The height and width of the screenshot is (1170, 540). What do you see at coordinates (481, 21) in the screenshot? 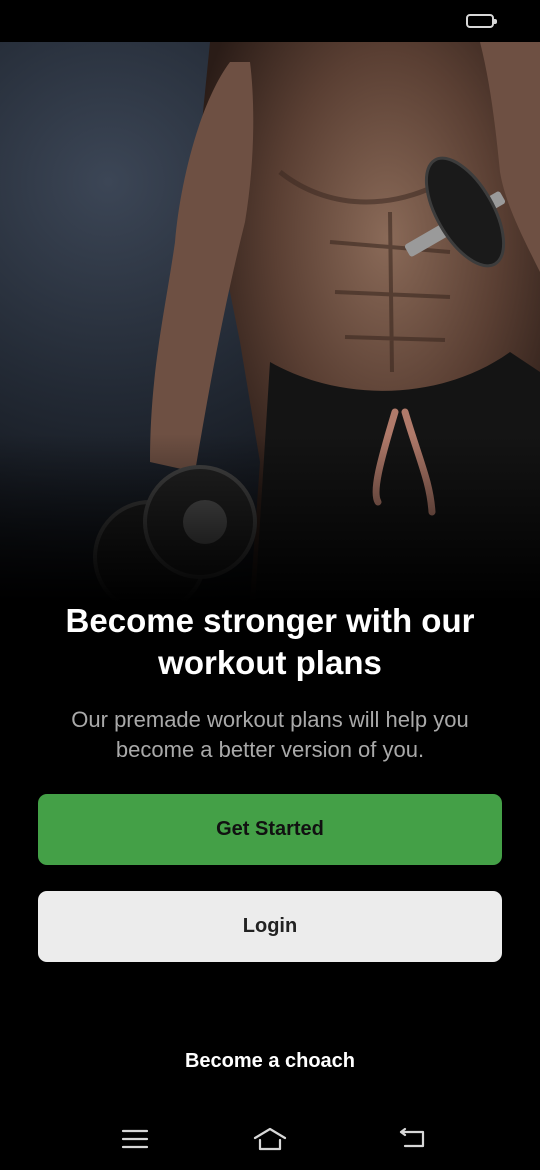
I see `battery-icon` at bounding box center [481, 21].